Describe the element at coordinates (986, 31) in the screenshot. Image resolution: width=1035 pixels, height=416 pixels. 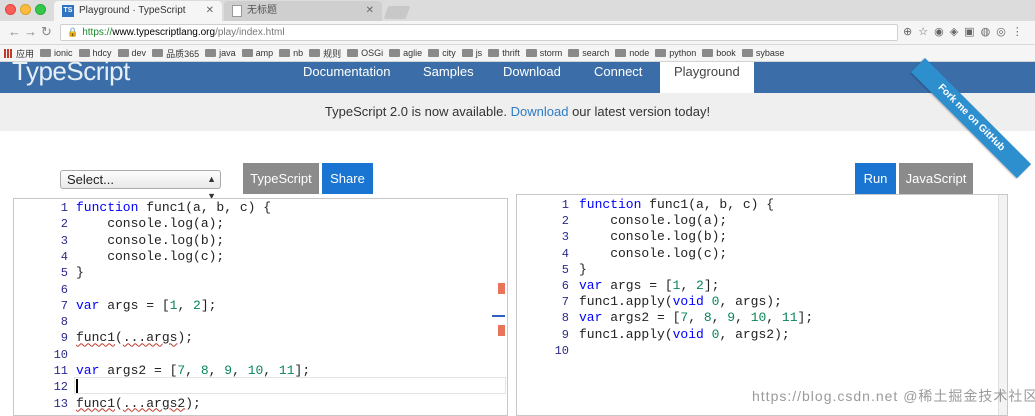
I see `extension-icon: ◍` at that location.